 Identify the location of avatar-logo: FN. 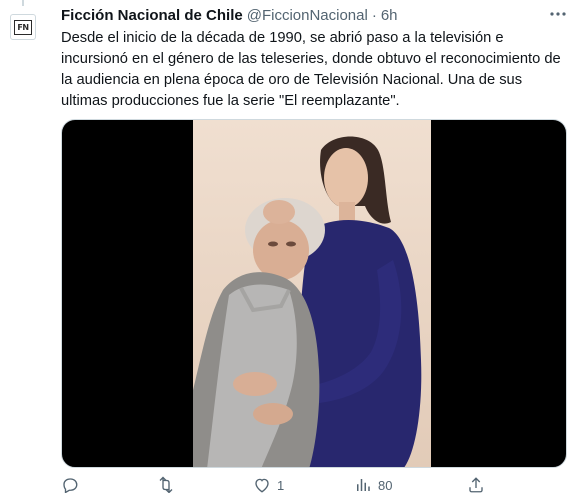
(23, 27).